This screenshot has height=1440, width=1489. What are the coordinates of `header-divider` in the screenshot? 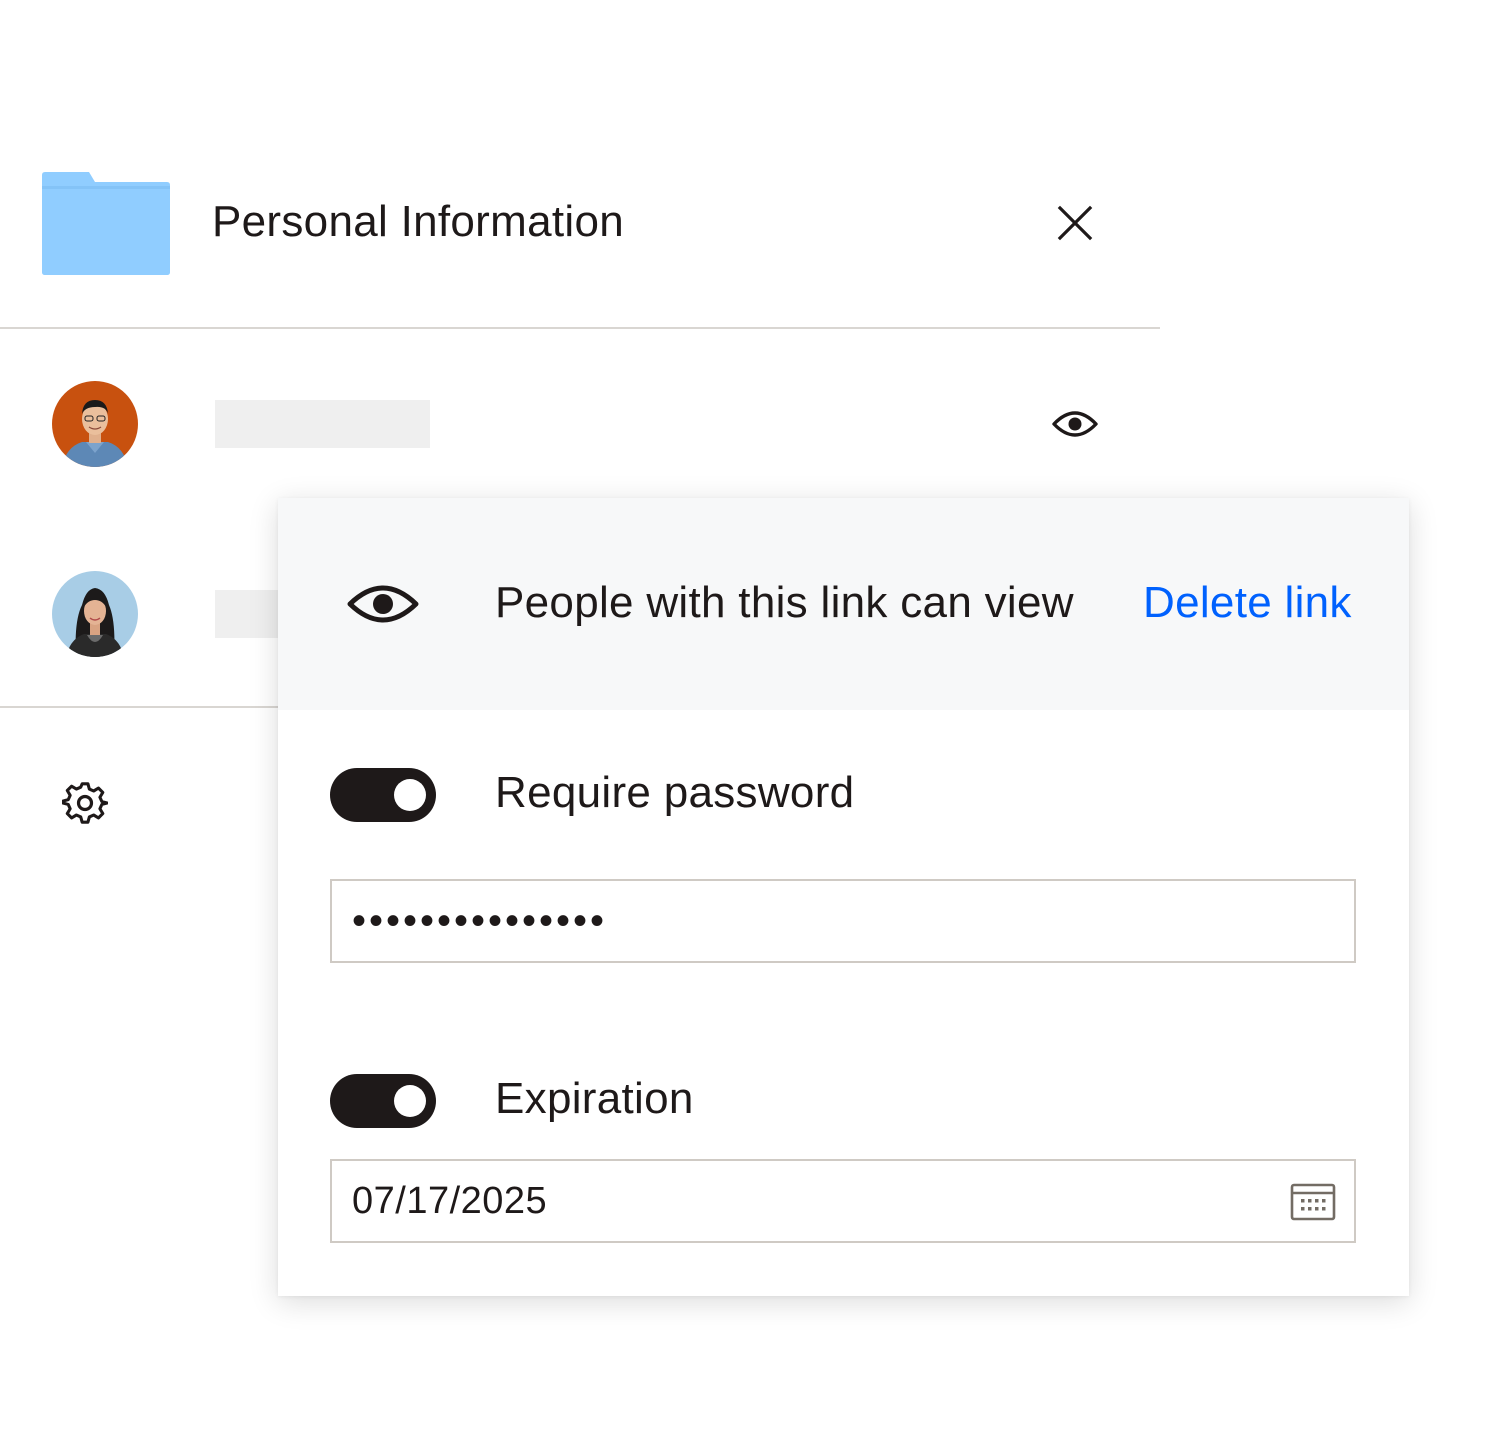 It's located at (580, 328).